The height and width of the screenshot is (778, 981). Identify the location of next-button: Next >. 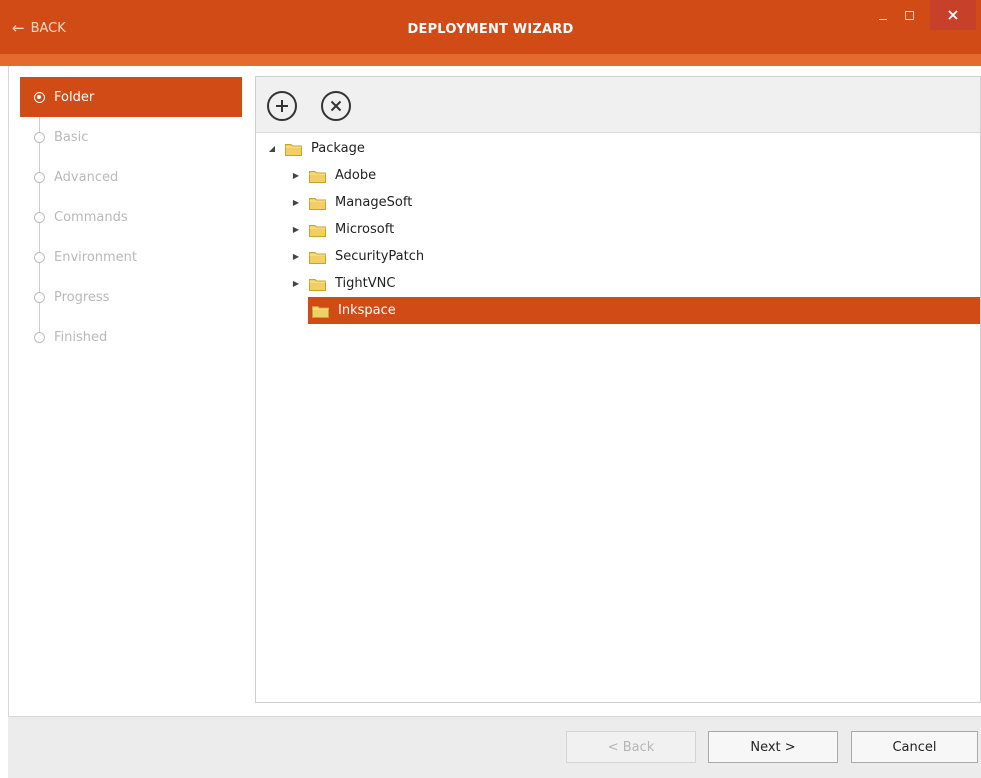
(773, 747).